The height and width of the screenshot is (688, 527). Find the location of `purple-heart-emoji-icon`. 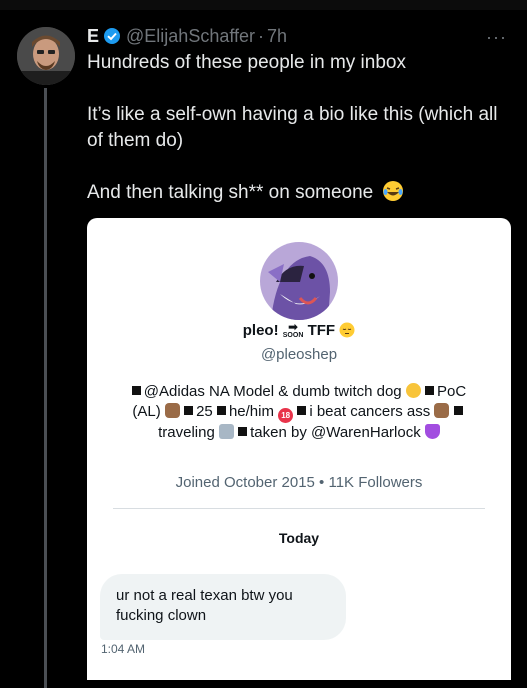

purple-heart-emoji-icon is located at coordinates (432, 431).